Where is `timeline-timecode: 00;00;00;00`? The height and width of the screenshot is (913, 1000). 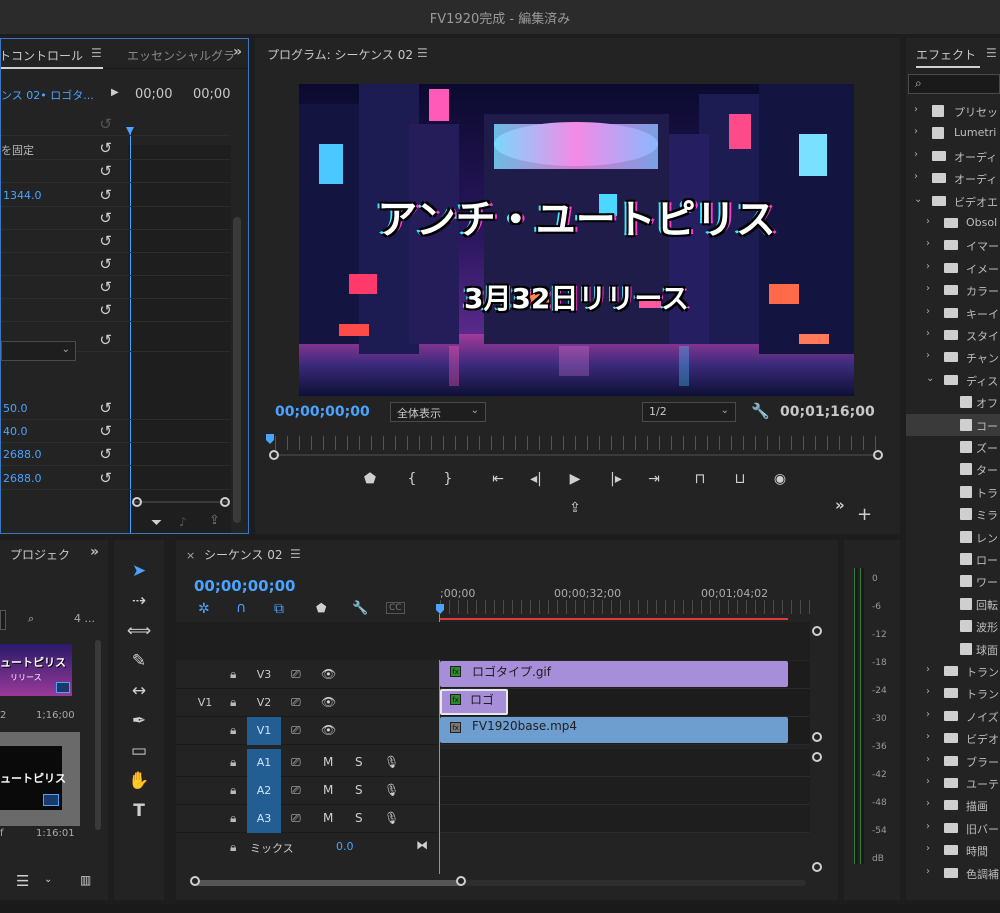
timeline-timecode: 00;00;00;00 is located at coordinates (245, 586).